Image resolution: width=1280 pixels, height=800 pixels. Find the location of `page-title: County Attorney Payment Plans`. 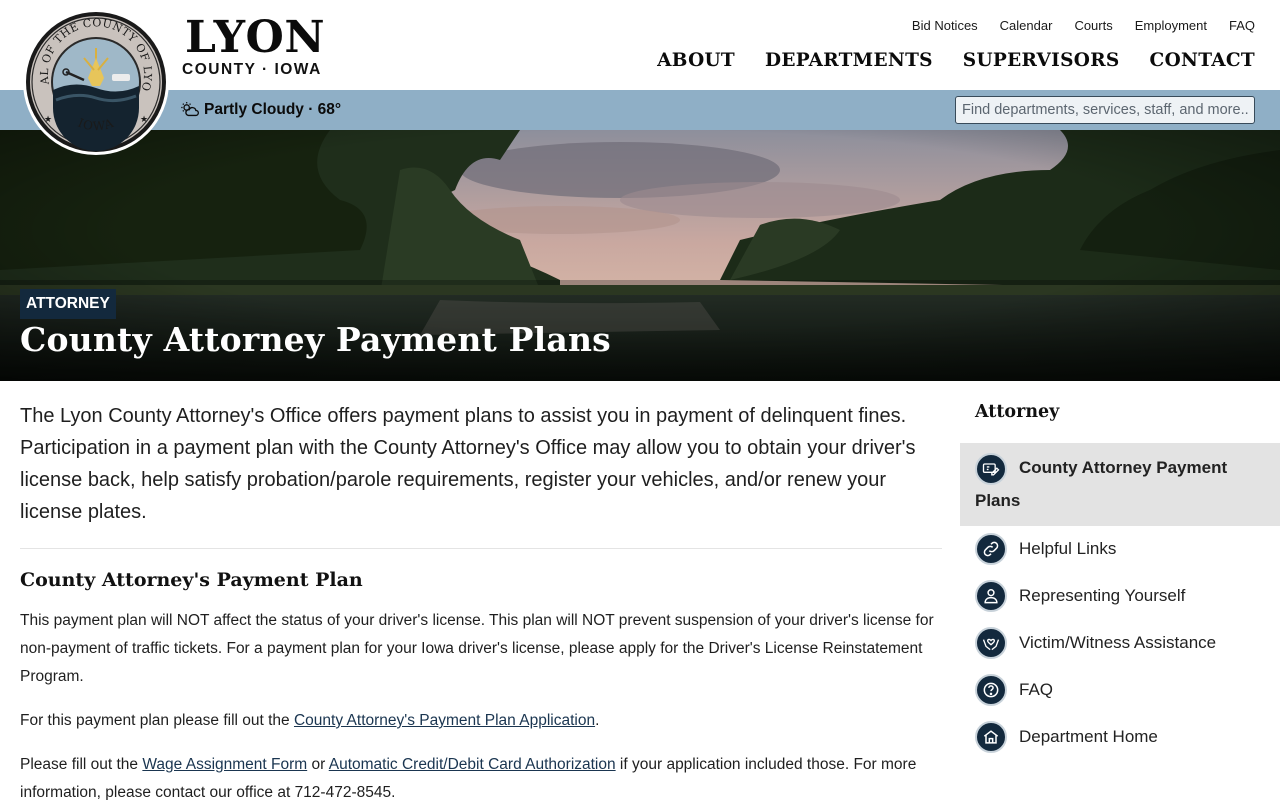

page-title: County Attorney Payment Plans is located at coordinates (315, 339).